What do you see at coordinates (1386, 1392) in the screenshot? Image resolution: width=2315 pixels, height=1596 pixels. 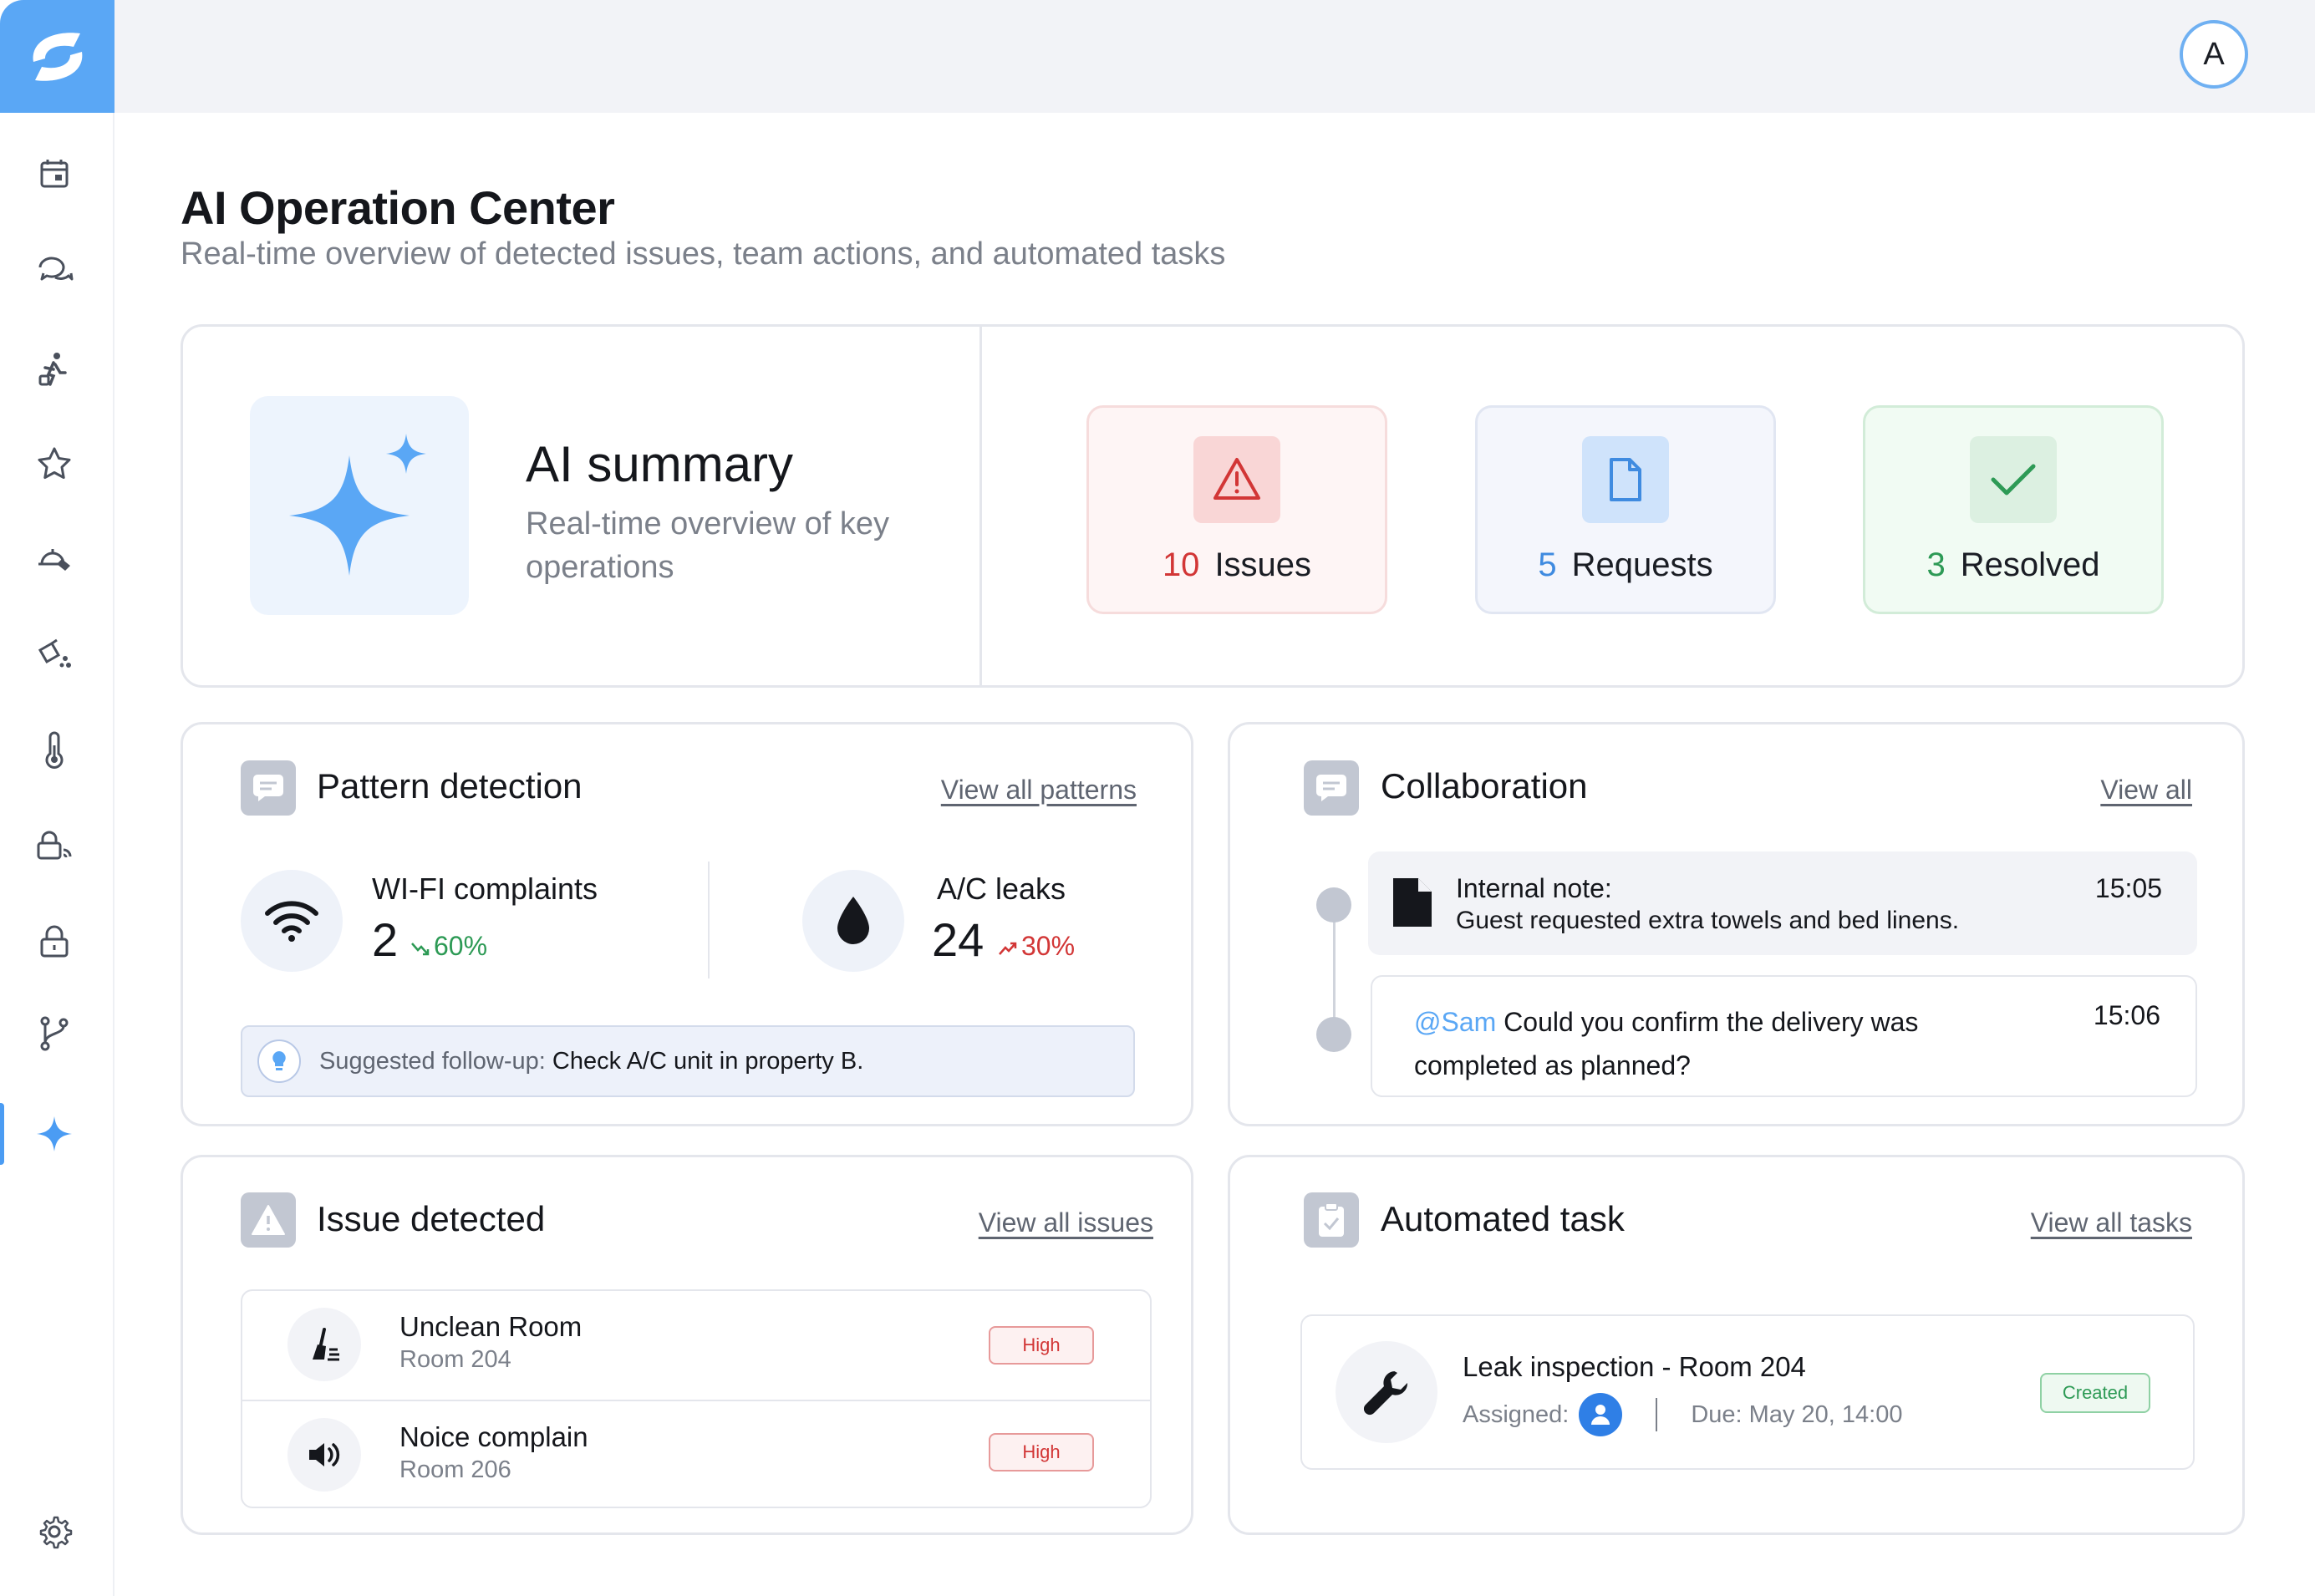 I see `wrench-icon` at bounding box center [1386, 1392].